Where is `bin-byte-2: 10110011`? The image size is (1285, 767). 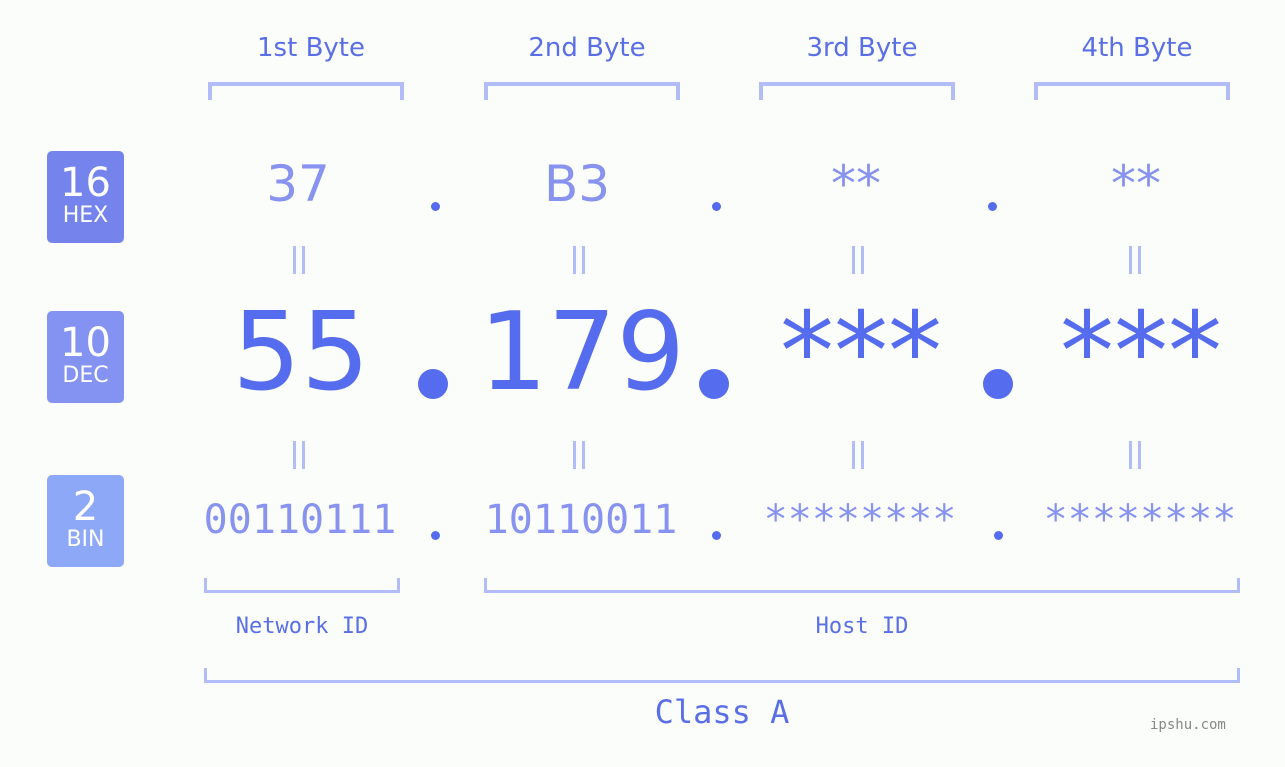 bin-byte-2: 10110011 is located at coordinates (581, 520).